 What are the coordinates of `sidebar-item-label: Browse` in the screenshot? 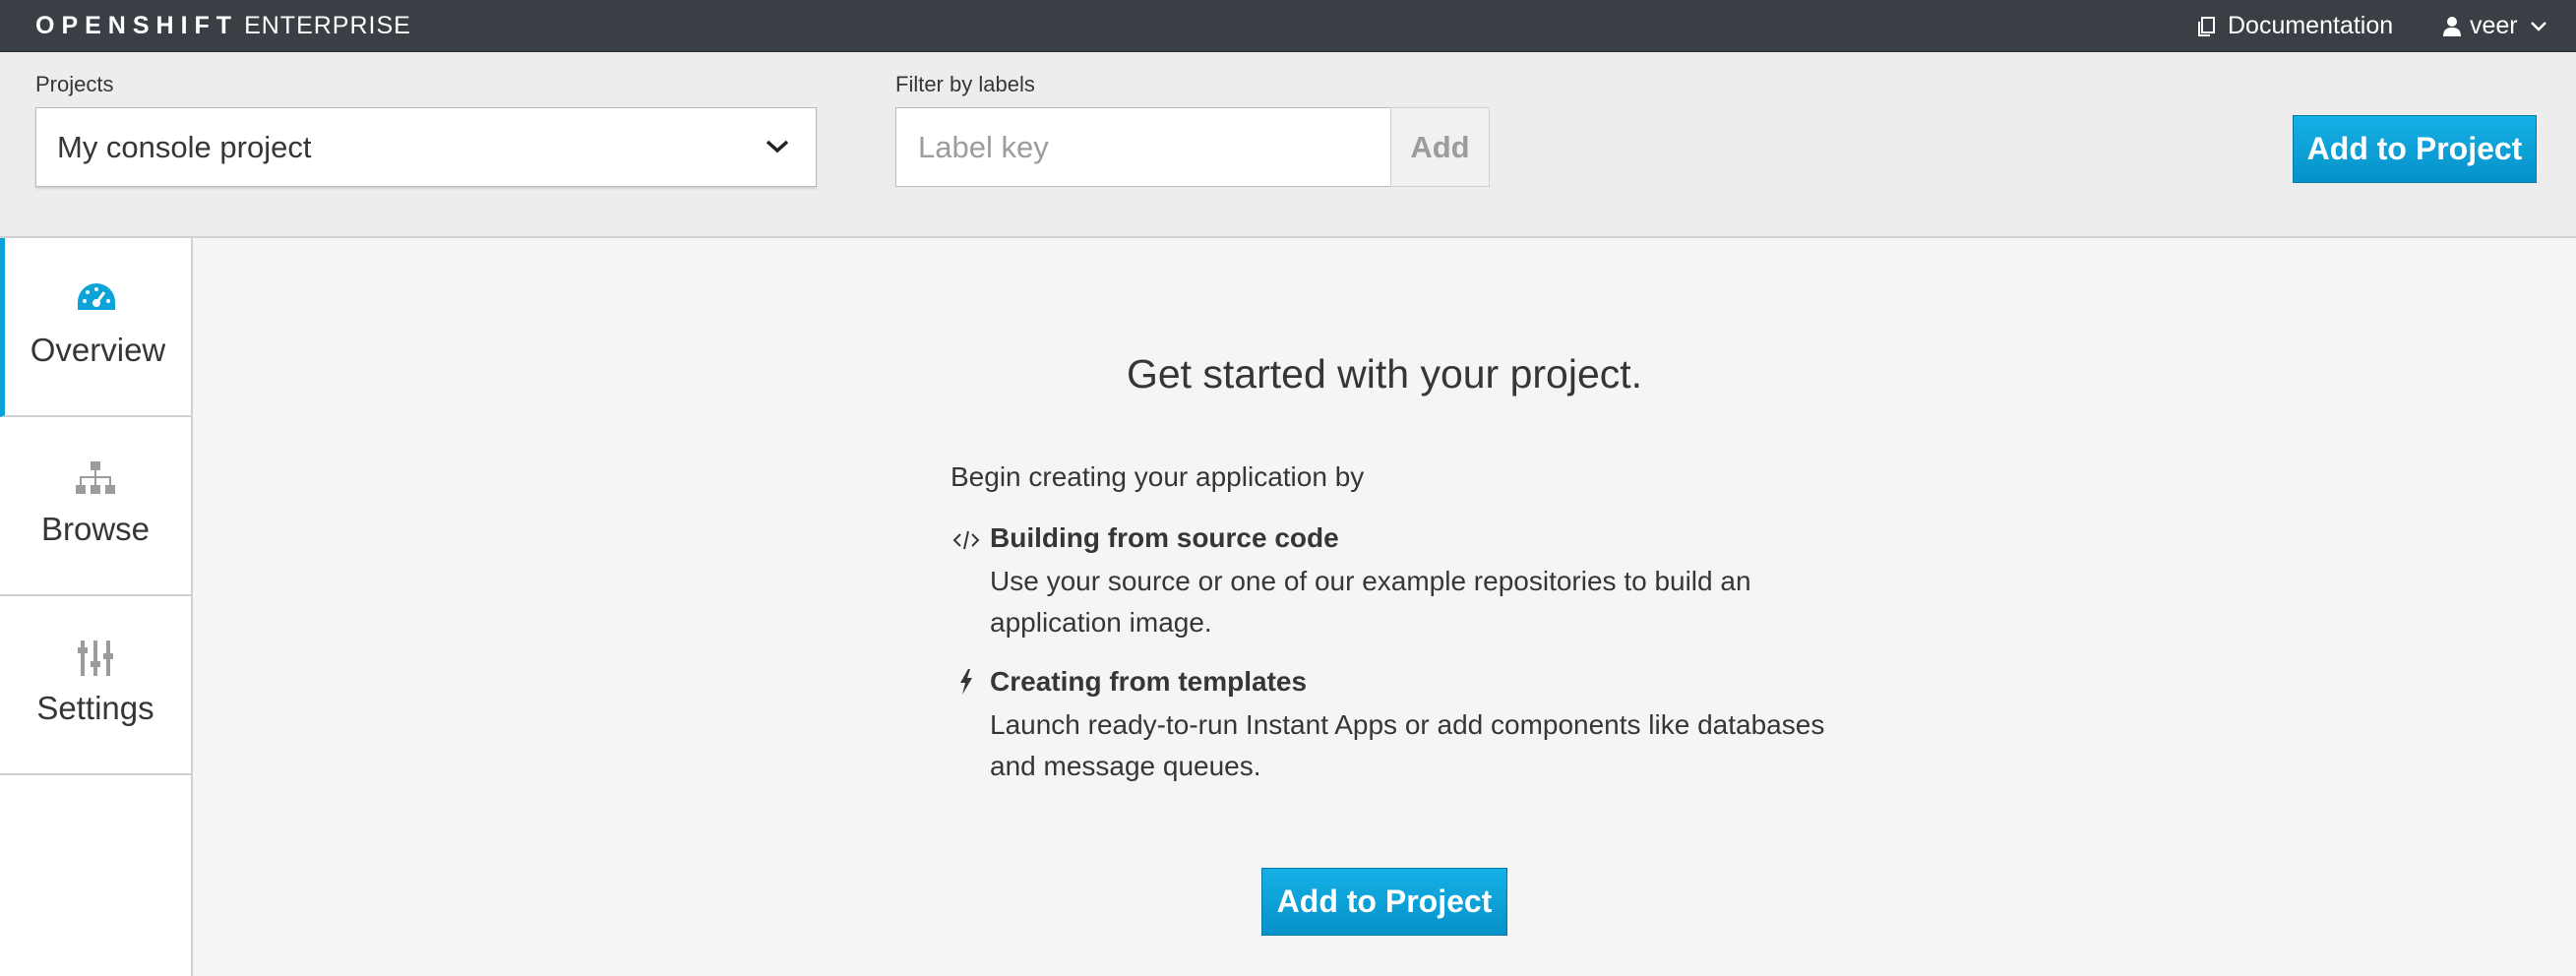 It's located at (95, 529).